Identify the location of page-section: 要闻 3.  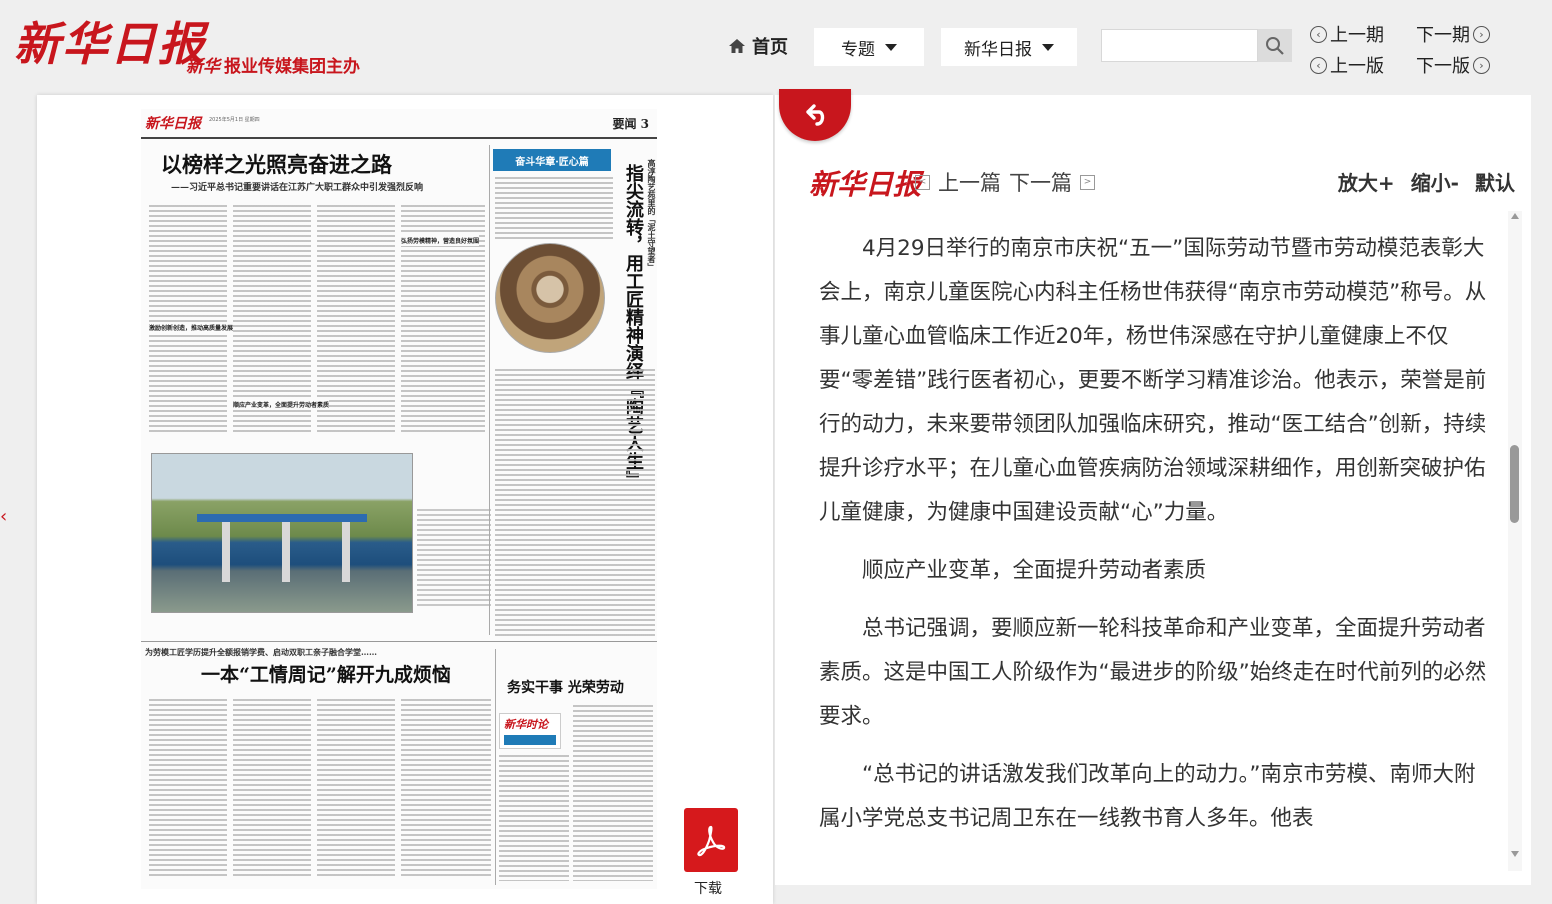
(630, 124).